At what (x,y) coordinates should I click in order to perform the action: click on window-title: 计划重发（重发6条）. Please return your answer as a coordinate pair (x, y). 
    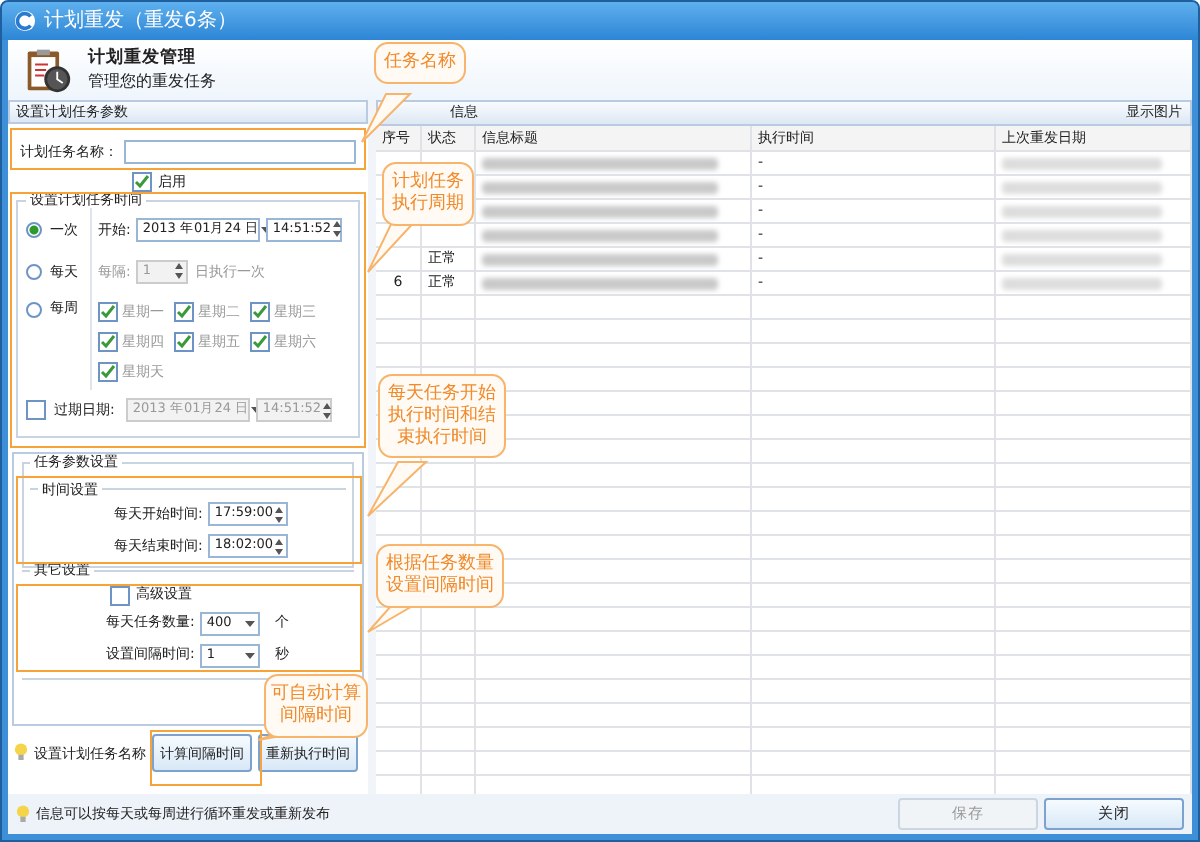
    Looking at the image, I should click on (140, 21).